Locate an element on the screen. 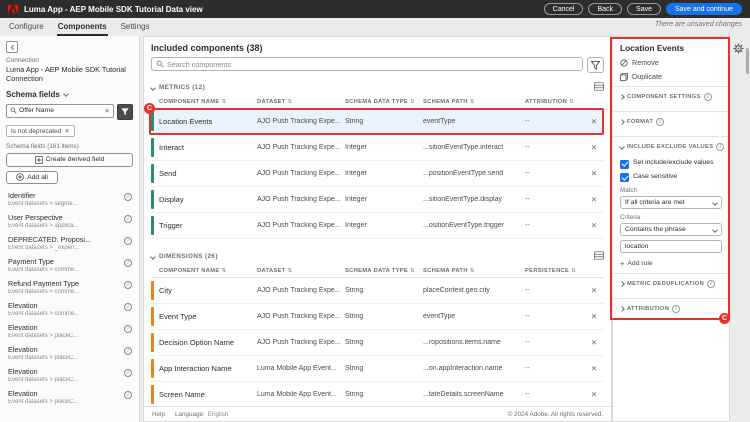 This screenshot has width=750, height=422. remove-filter-icon: ✕ is located at coordinates (66, 131).